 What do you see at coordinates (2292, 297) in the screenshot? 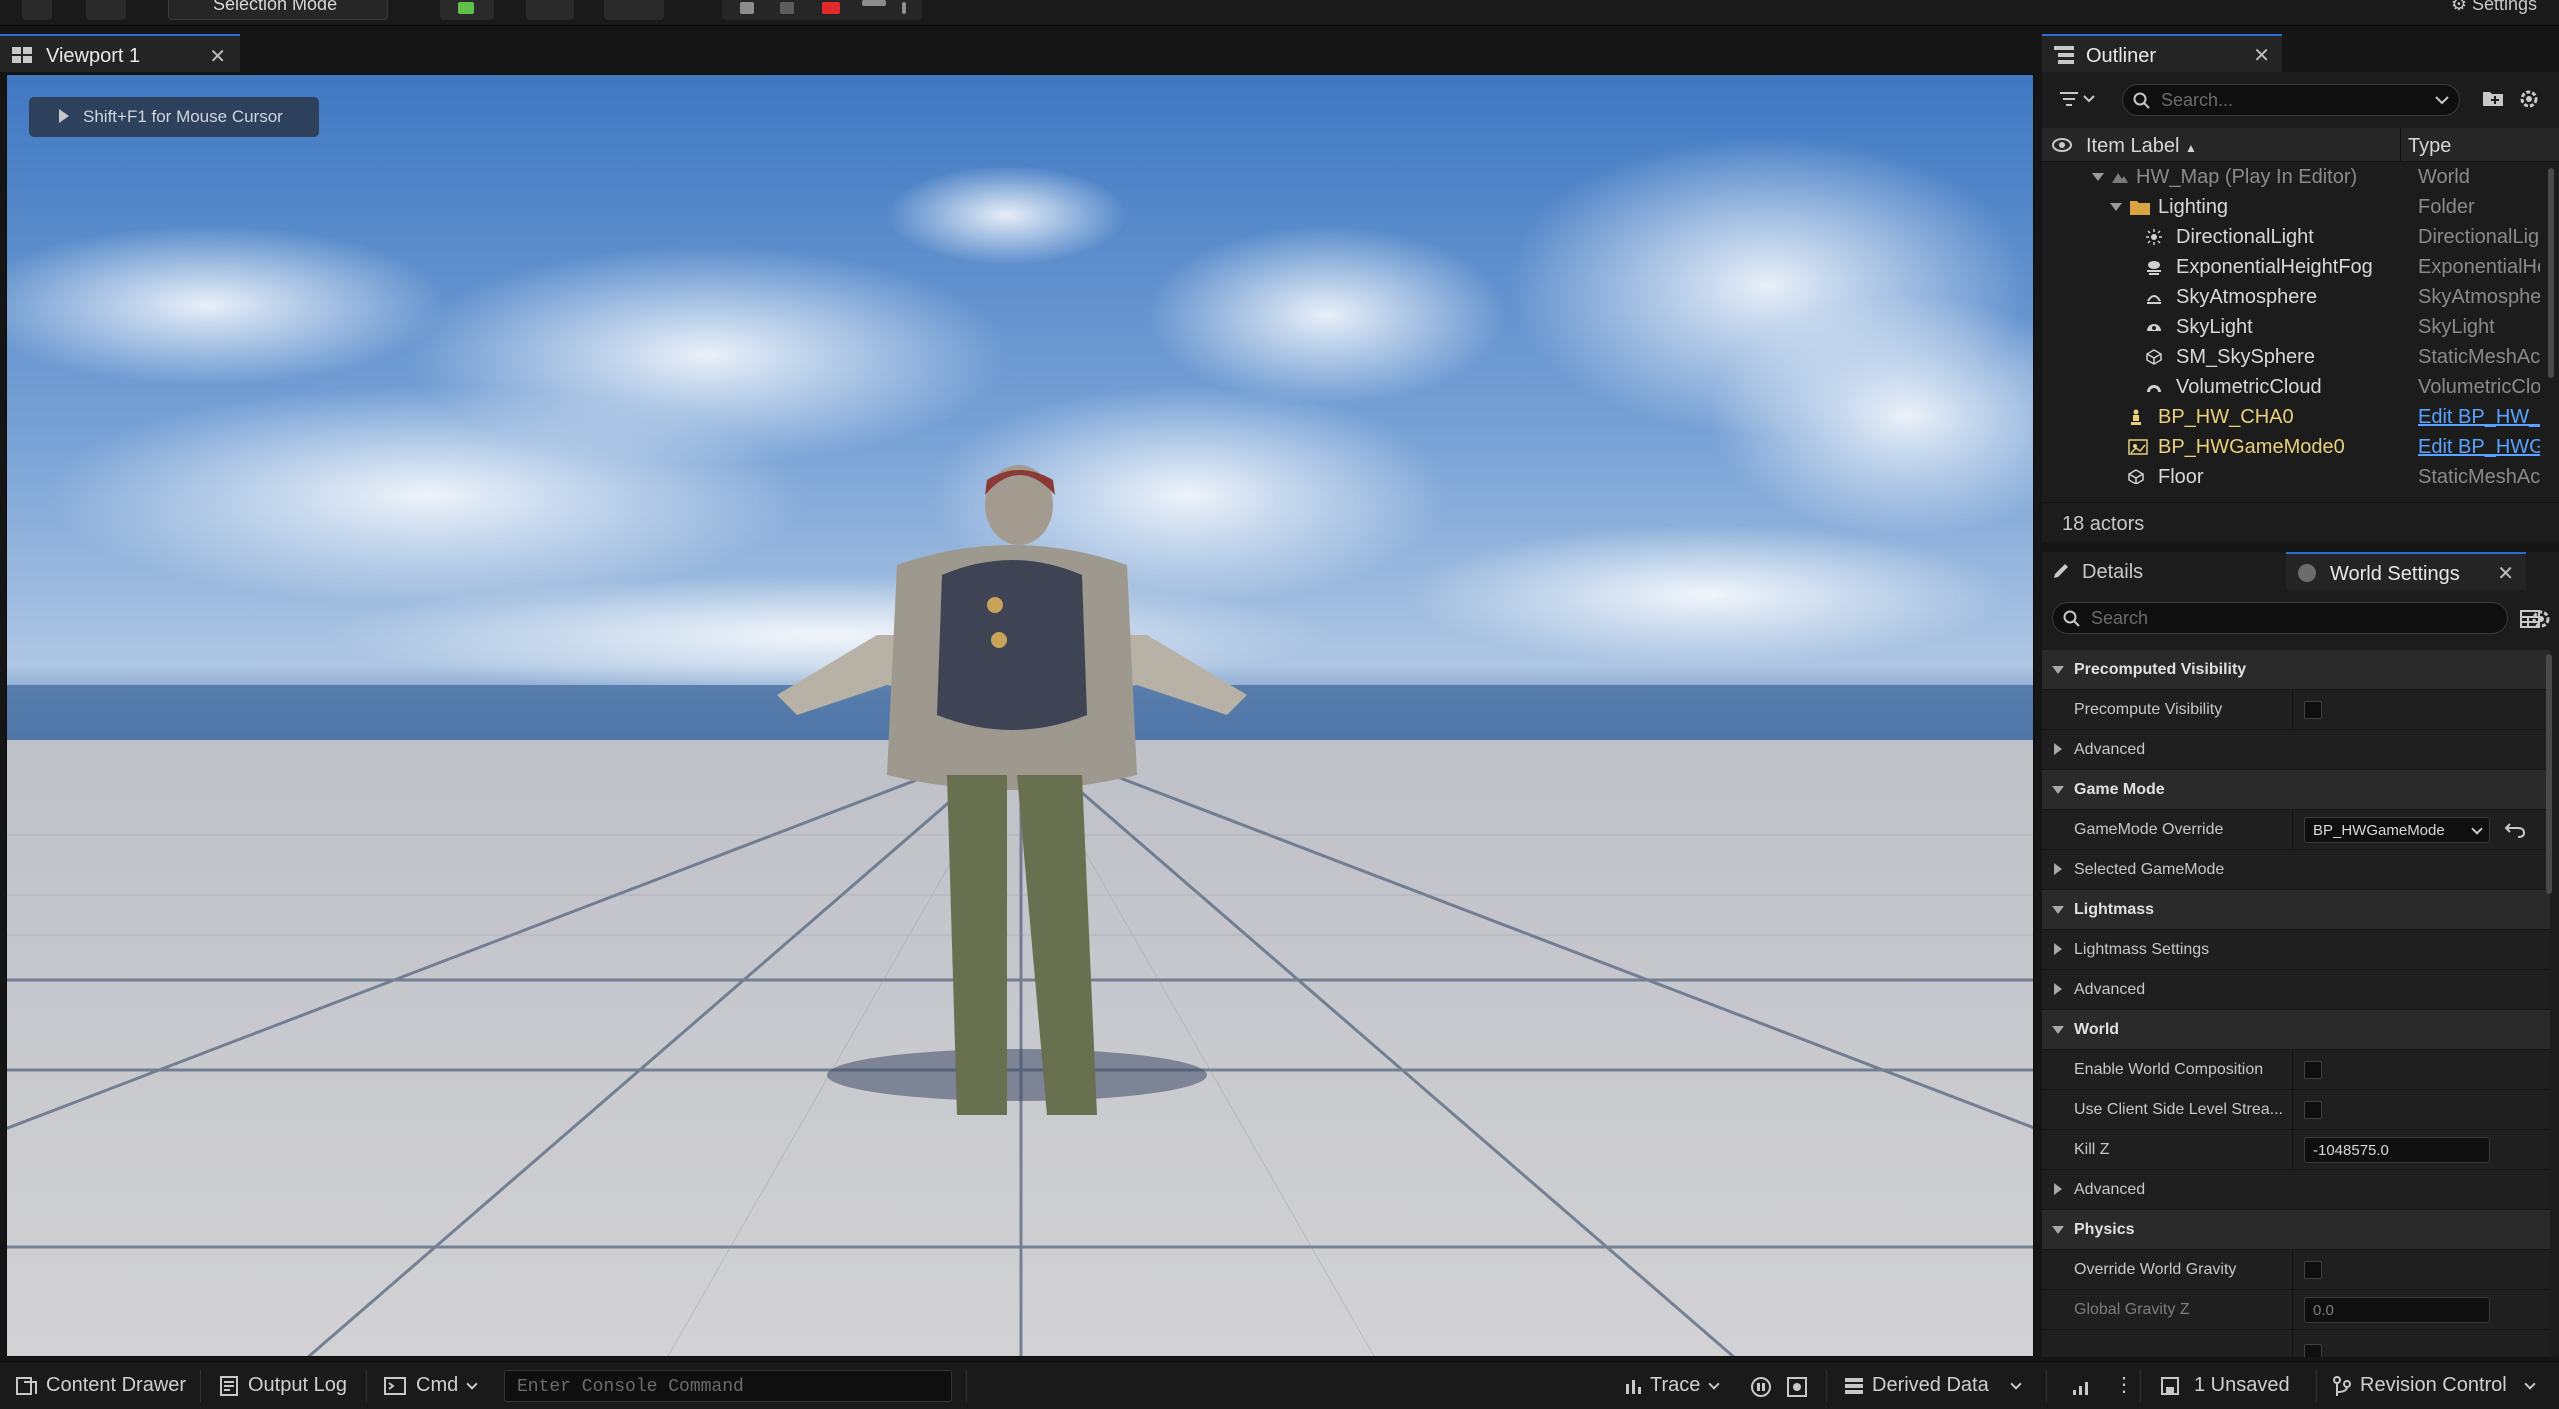
I see `list-item: SkyAtmosphere SkyAtmosphe` at bounding box center [2292, 297].